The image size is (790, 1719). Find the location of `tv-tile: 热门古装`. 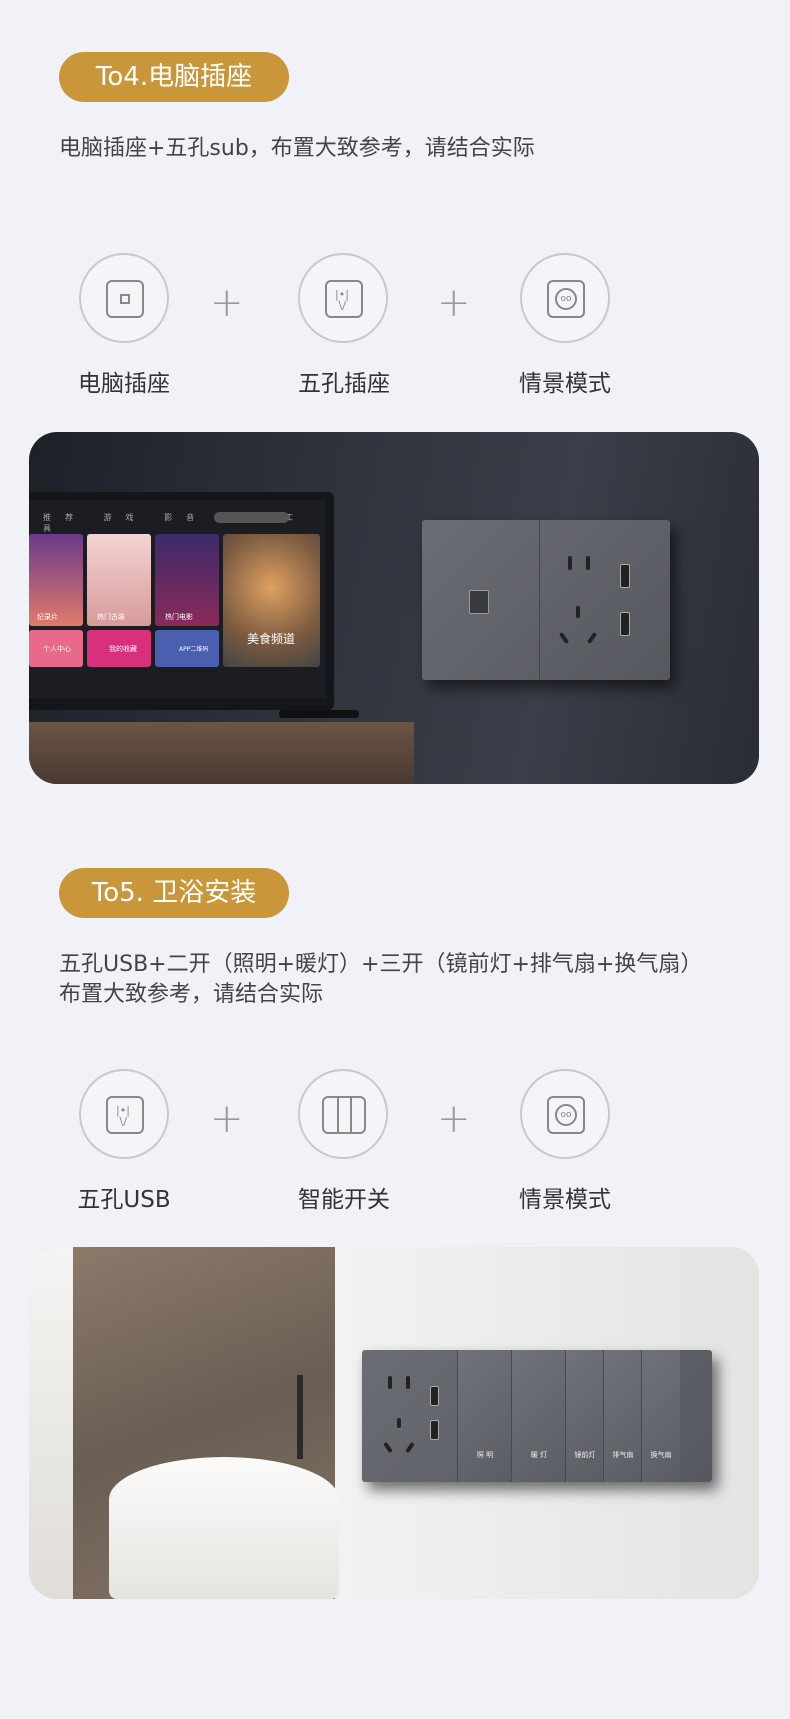

tv-tile: 热门古装 is located at coordinates (119, 580).